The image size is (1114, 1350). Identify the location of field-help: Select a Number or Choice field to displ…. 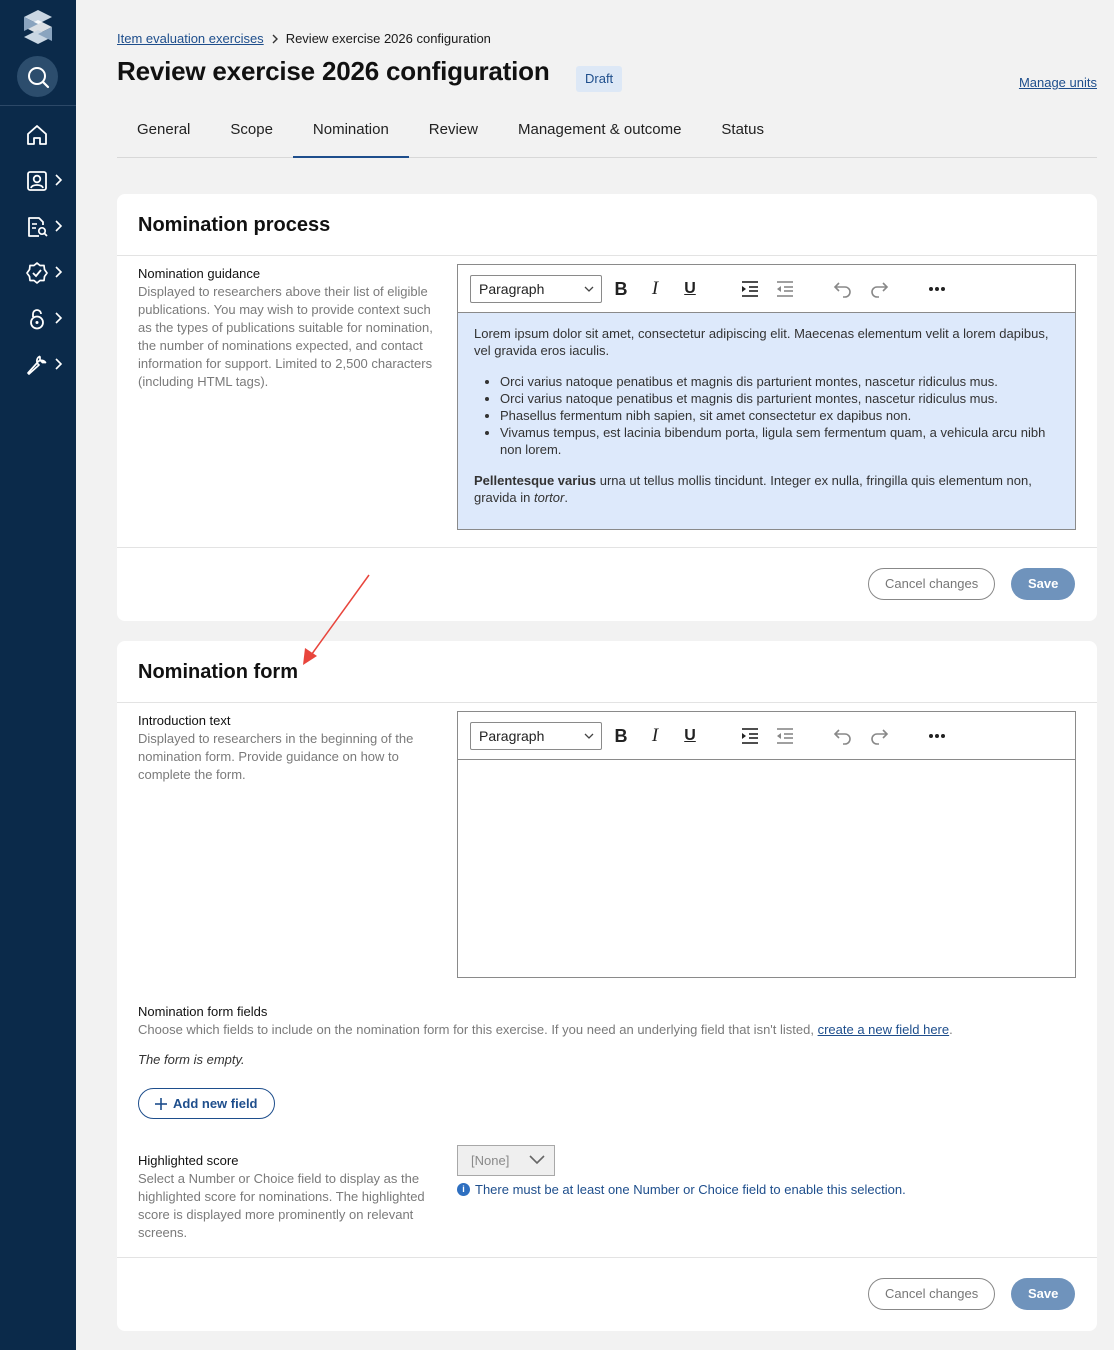
(281, 1205).